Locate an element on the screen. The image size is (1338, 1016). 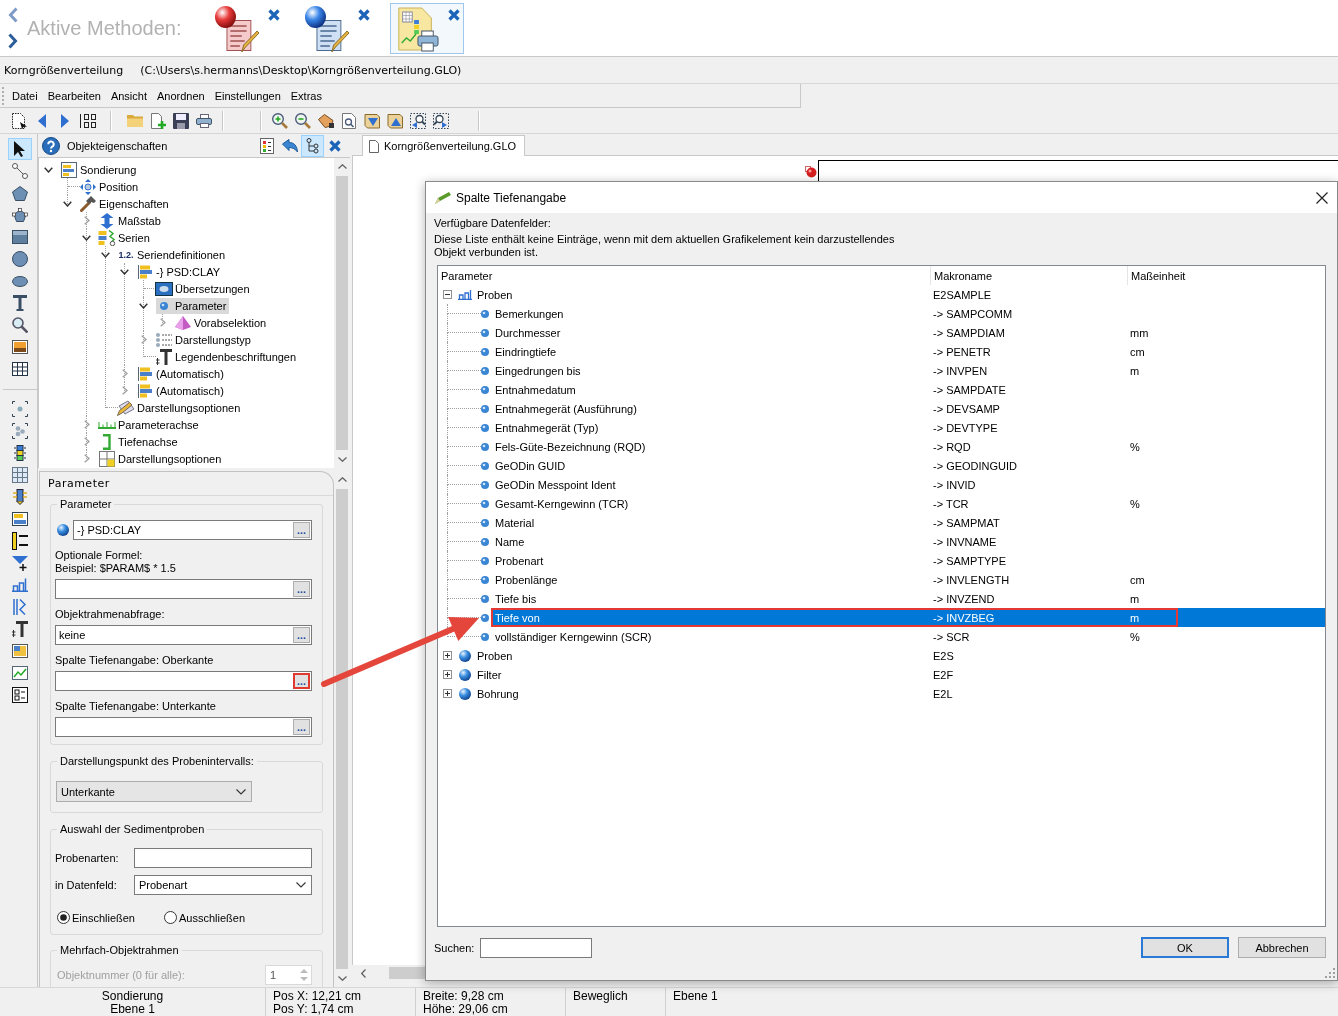
page-magnifier-icon is located at coordinates (348, 120).